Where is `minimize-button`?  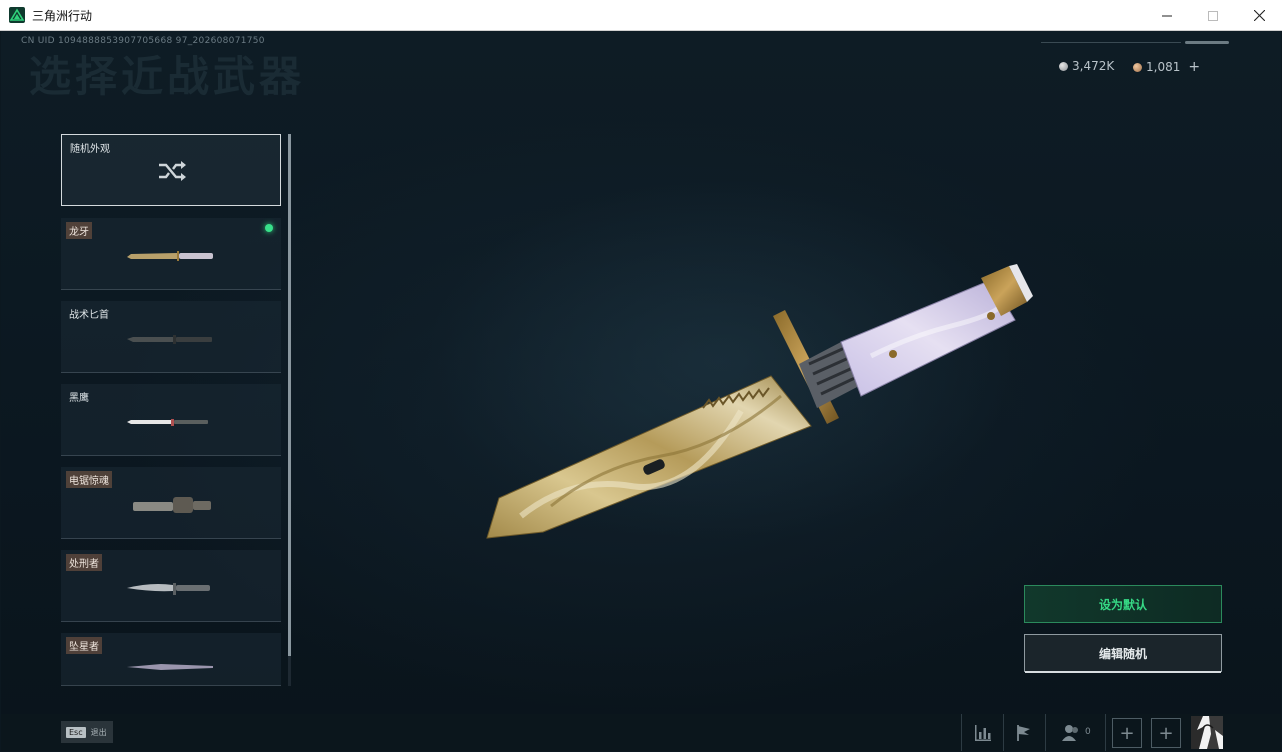
minimize-button is located at coordinates (1167, 15).